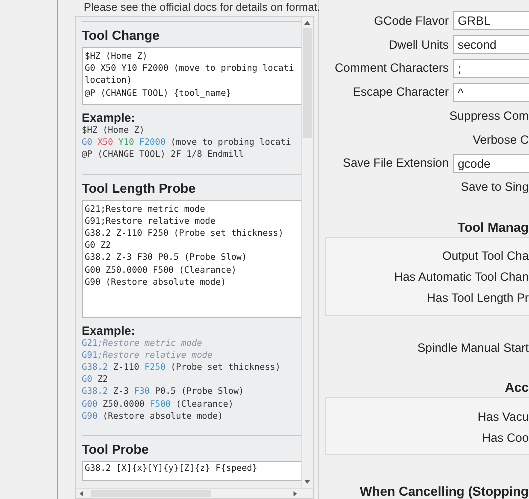  Describe the element at coordinates (121, 35) in the screenshot. I see `section-title: Tool Change` at that location.